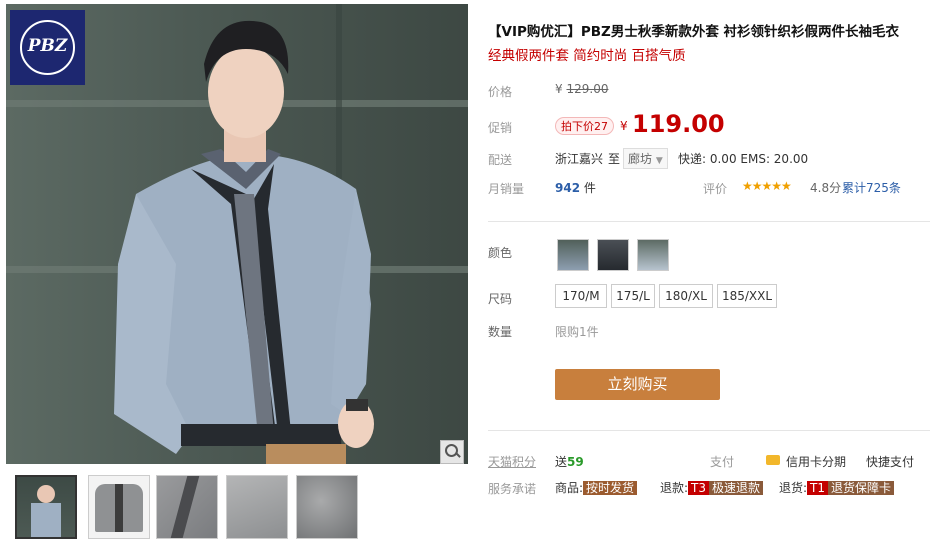 Image resolution: width=930 pixels, height=556 pixels. I want to click on points-prefix: 送, so click(561, 462).